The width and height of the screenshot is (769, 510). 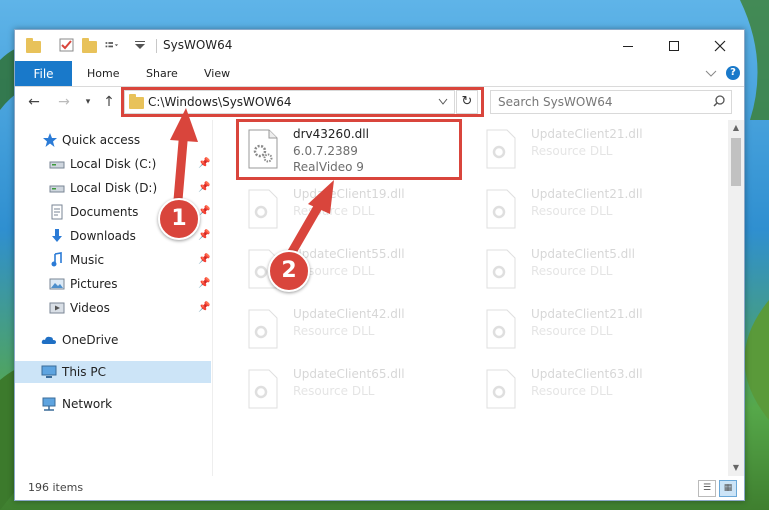 I want to click on title-bar: SysWOW64, so click(x=379, y=45).